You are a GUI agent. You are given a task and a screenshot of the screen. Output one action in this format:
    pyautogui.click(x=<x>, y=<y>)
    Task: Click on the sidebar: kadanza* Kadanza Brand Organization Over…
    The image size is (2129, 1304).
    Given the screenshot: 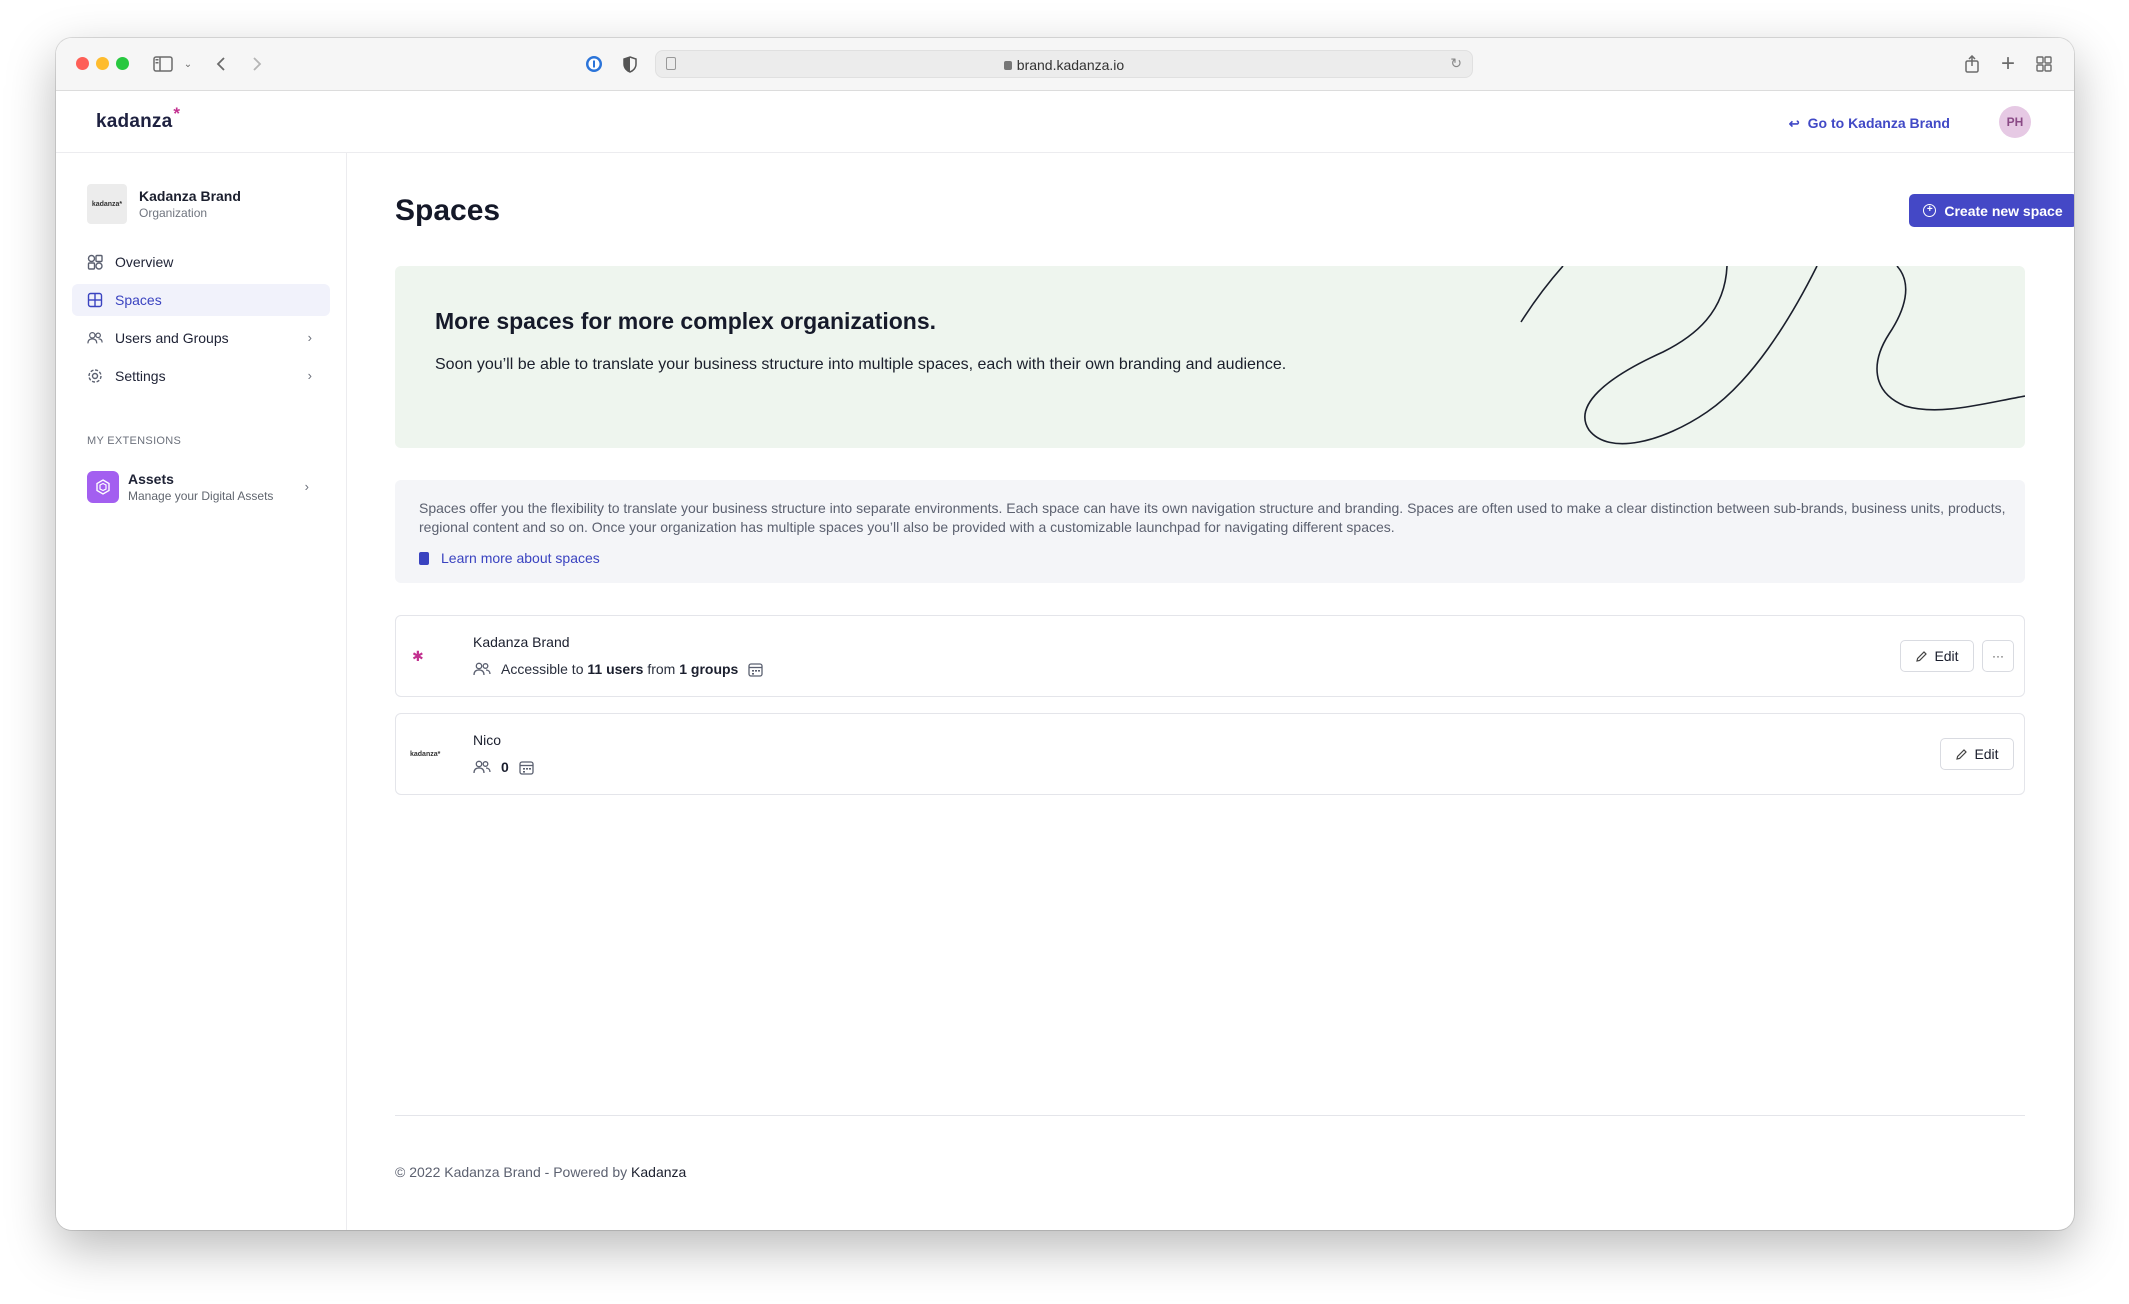 What is the action you would take?
    pyautogui.click(x=201, y=691)
    